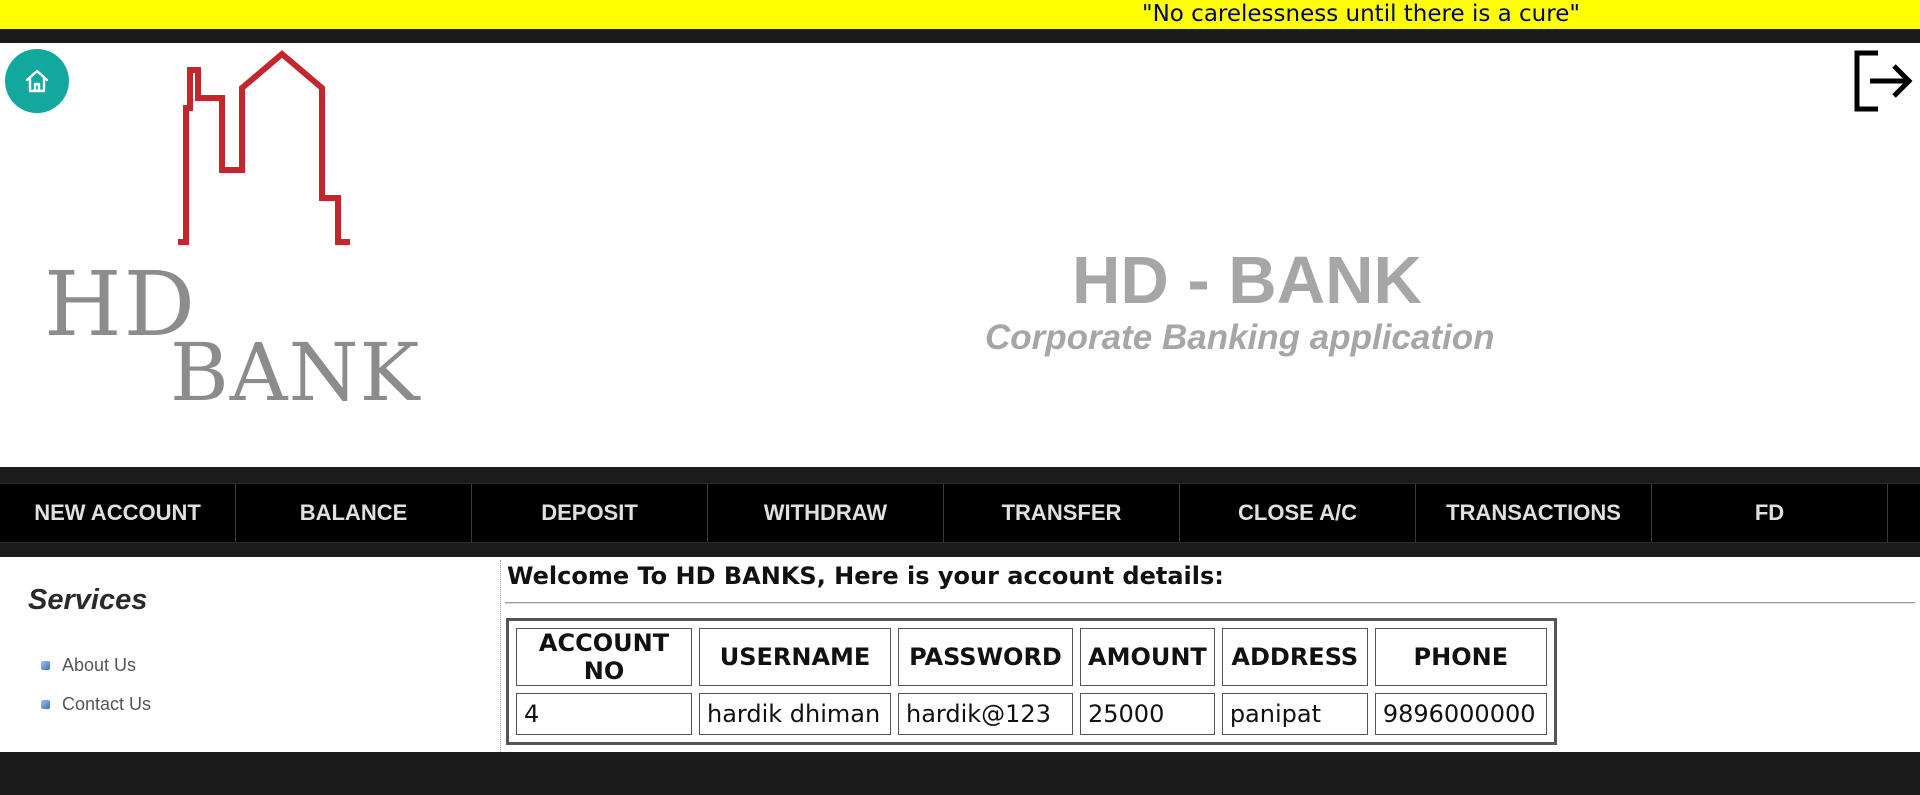  What do you see at coordinates (1062, 513) in the screenshot?
I see `nav-transfer: TRANSFER` at bounding box center [1062, 513].